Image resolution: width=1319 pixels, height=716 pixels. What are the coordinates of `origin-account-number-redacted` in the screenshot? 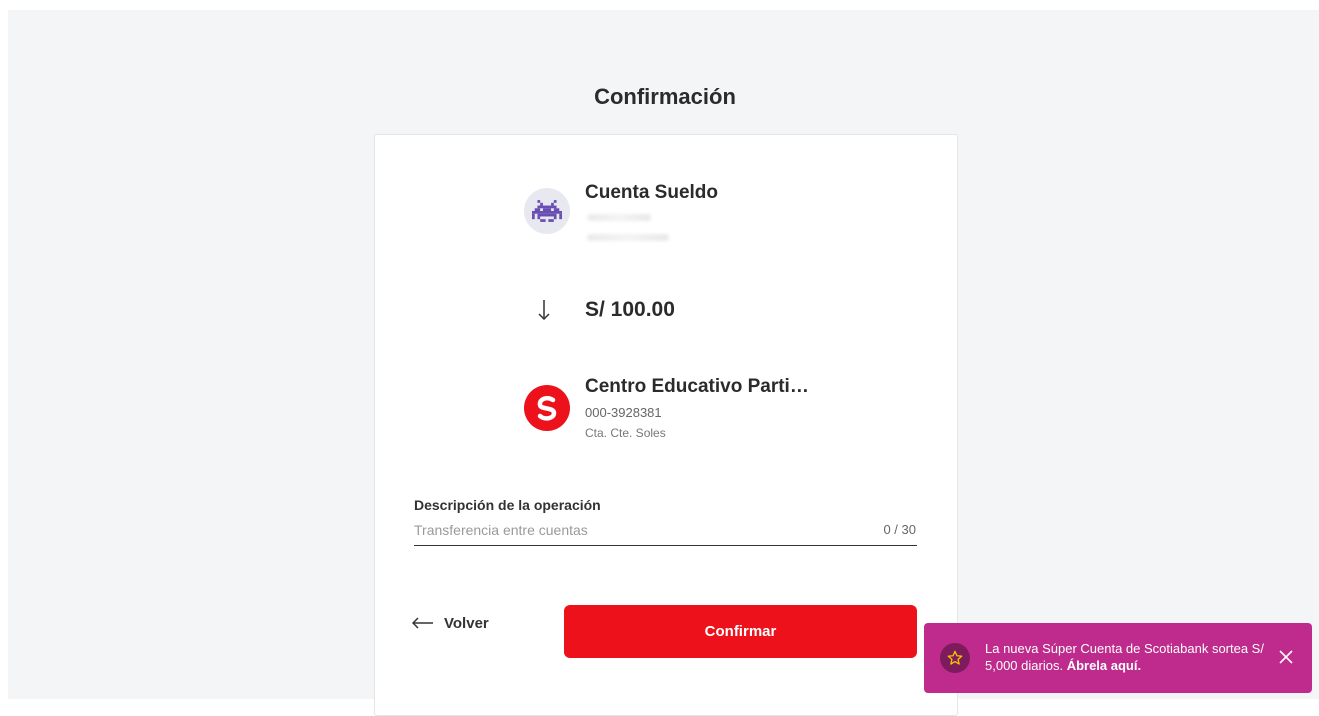 It's located at (619, 217).